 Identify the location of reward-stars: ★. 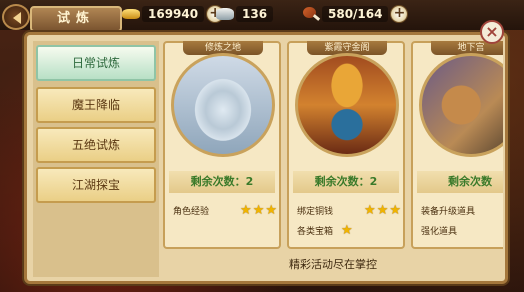
(347, 230).